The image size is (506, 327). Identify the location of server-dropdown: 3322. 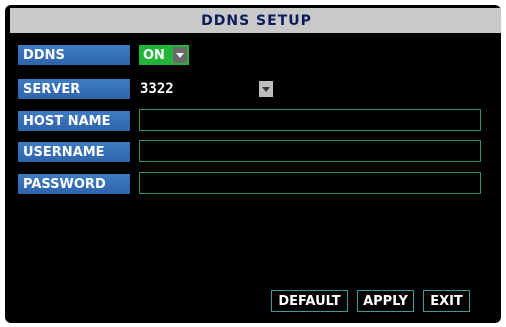
(207, 89).